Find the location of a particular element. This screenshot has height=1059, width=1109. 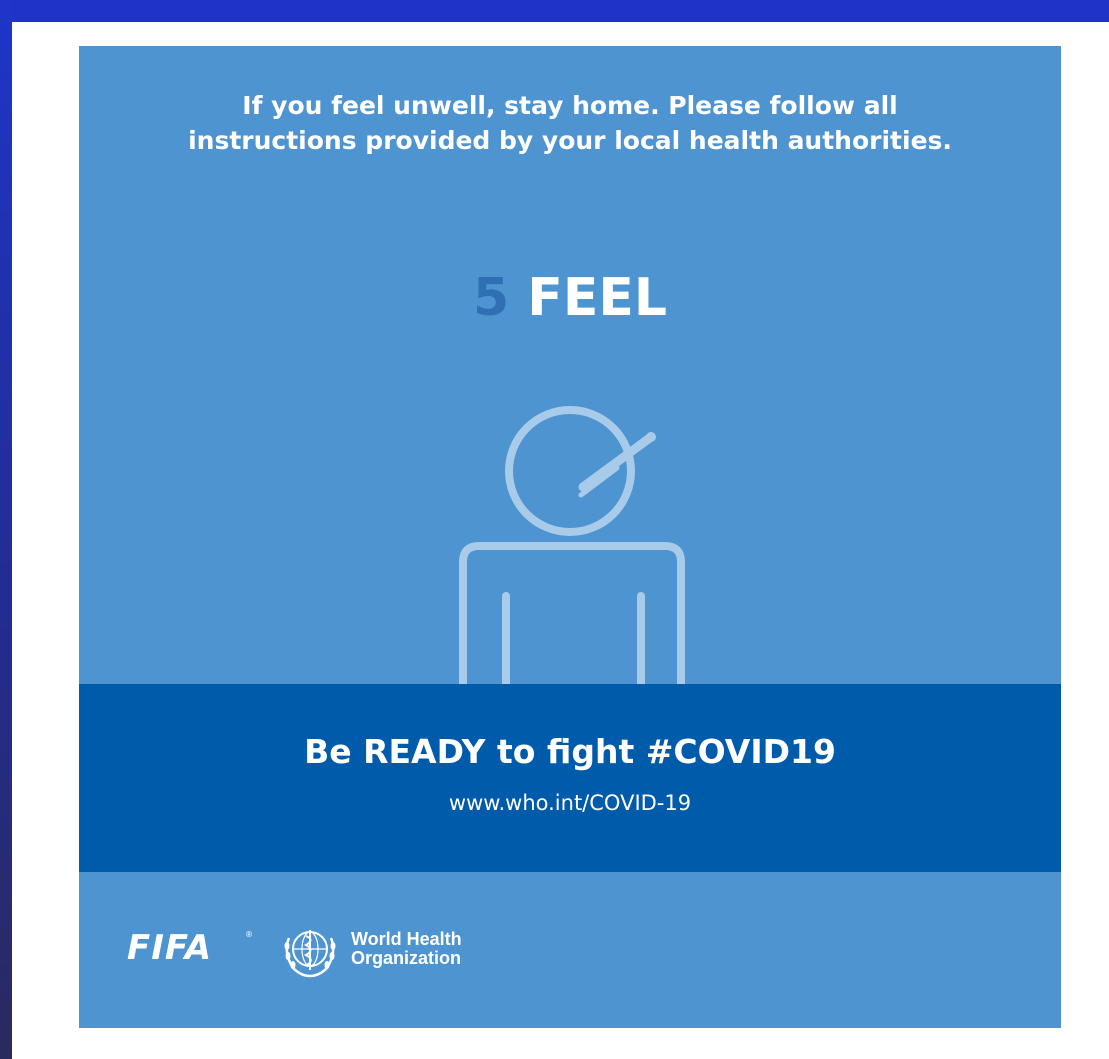

top-accent-bar is located at coordinates (554, 11).